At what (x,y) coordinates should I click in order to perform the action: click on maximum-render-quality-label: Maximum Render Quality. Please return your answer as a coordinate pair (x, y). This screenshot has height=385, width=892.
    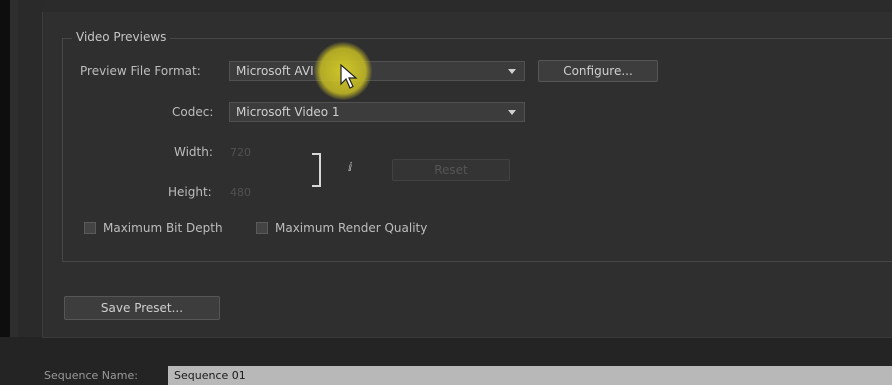
    Looking at the image, I should click on (351, 228).